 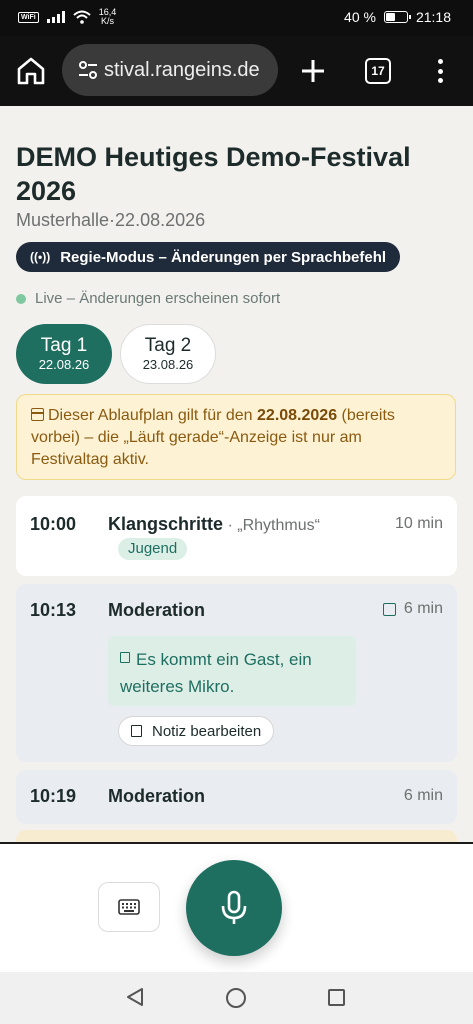 What do you see at coordinates (31, 71) in the screenshot?
I see `home-icon` at bounding box center [31, 71].